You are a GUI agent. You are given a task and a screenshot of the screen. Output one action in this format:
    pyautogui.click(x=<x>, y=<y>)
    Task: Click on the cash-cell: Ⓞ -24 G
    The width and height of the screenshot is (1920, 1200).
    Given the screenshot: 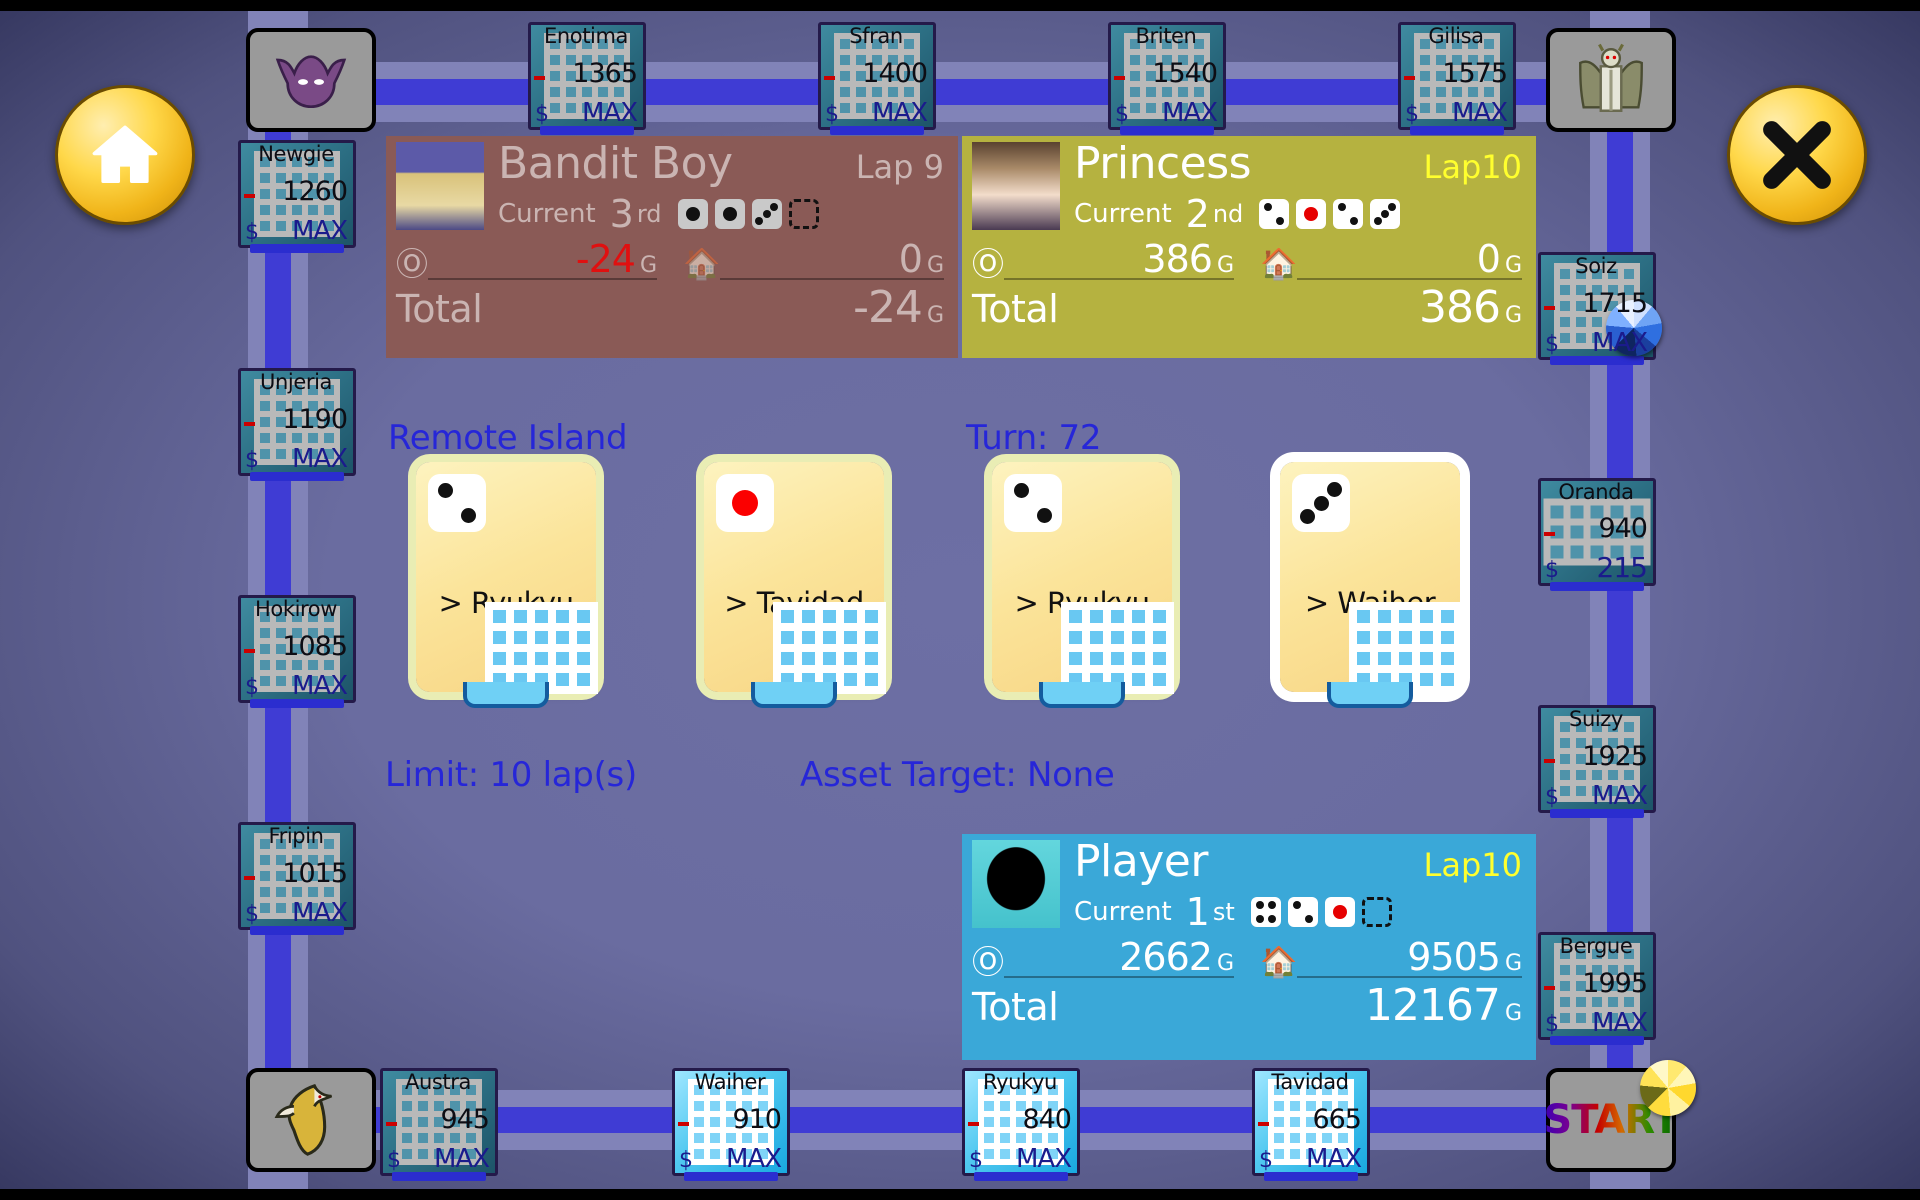 What is the action you would take?
    pyautogui.click(x=526, y=260)
    